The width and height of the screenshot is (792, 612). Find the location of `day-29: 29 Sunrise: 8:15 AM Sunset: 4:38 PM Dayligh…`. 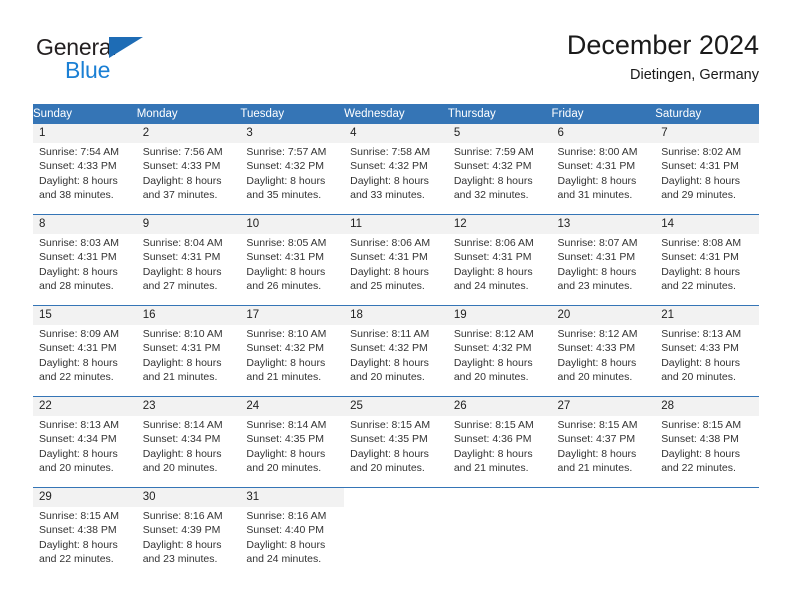

day-29: 29 Sunrise: 8:15 AM Sunset: 4:38 PM Dayligh… is located at coordinates (85, 533).